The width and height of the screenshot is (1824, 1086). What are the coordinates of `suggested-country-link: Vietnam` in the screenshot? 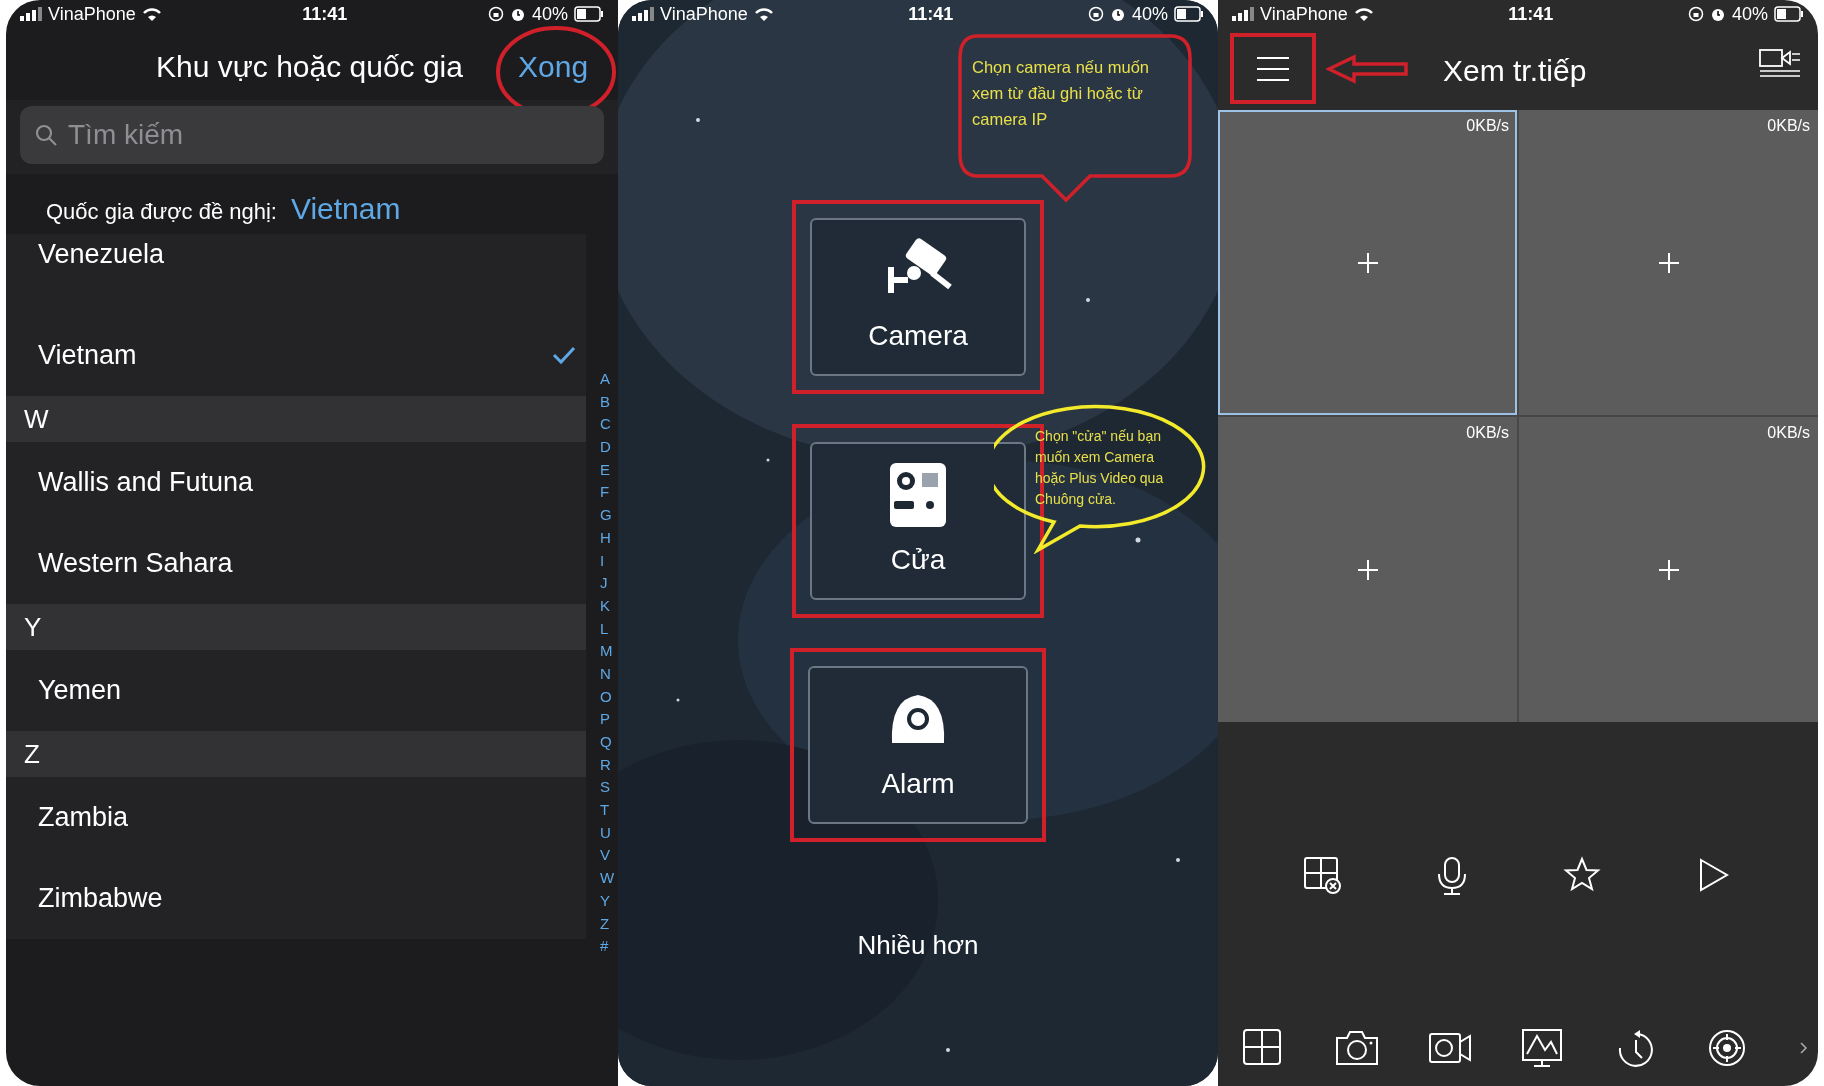 It's located at (345, 208).